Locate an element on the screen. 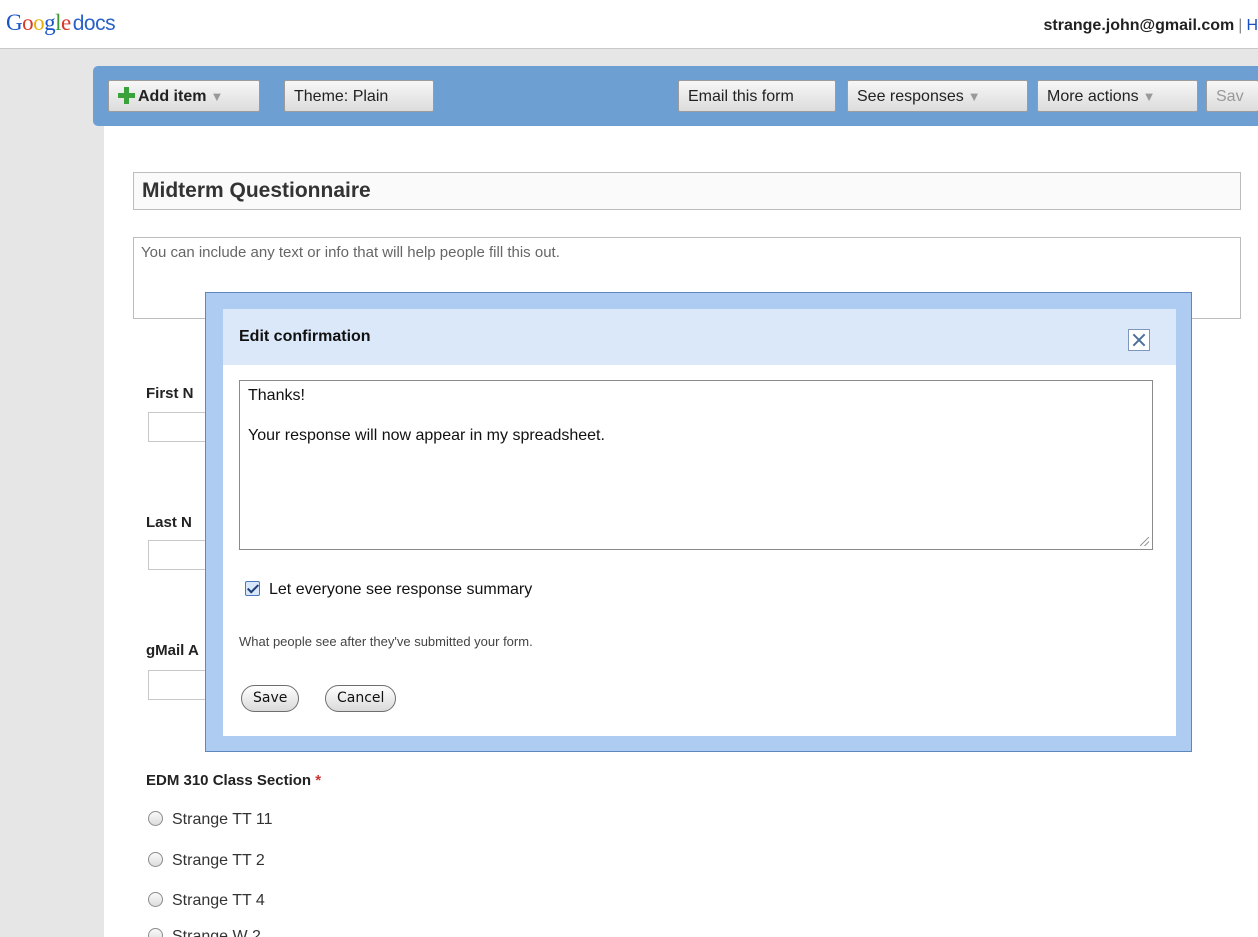  dialog-save-button: Save is located at coordinates (270, 698).